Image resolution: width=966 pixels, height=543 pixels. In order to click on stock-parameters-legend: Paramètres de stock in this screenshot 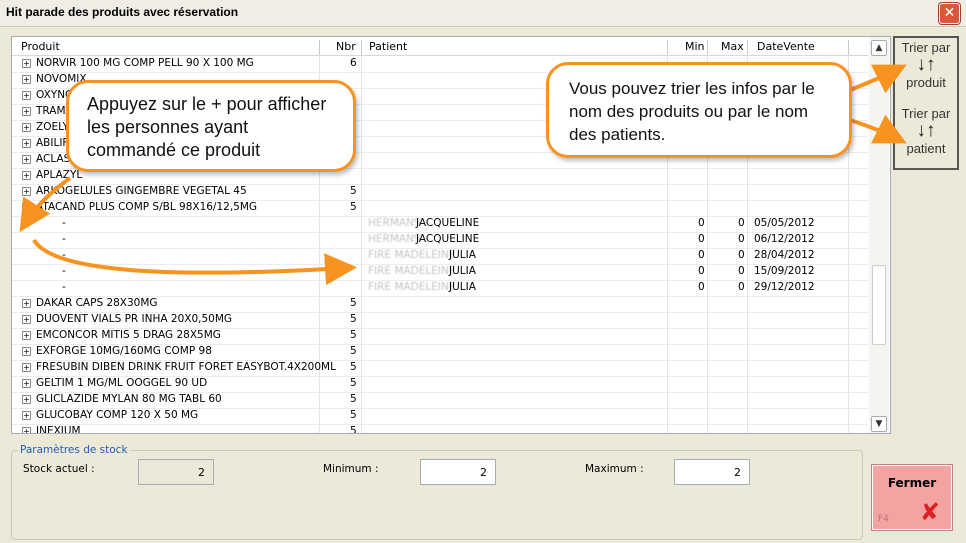, I will do `click(74, 450)`.